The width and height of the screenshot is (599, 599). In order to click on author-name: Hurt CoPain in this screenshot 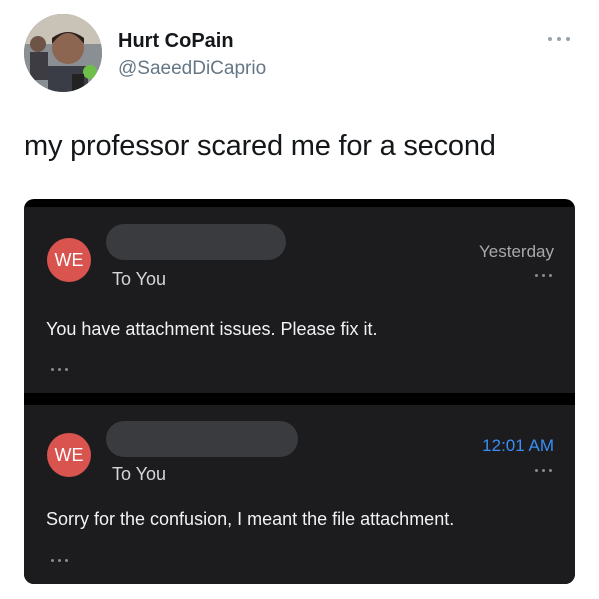, I will do `click(176, 41)`.